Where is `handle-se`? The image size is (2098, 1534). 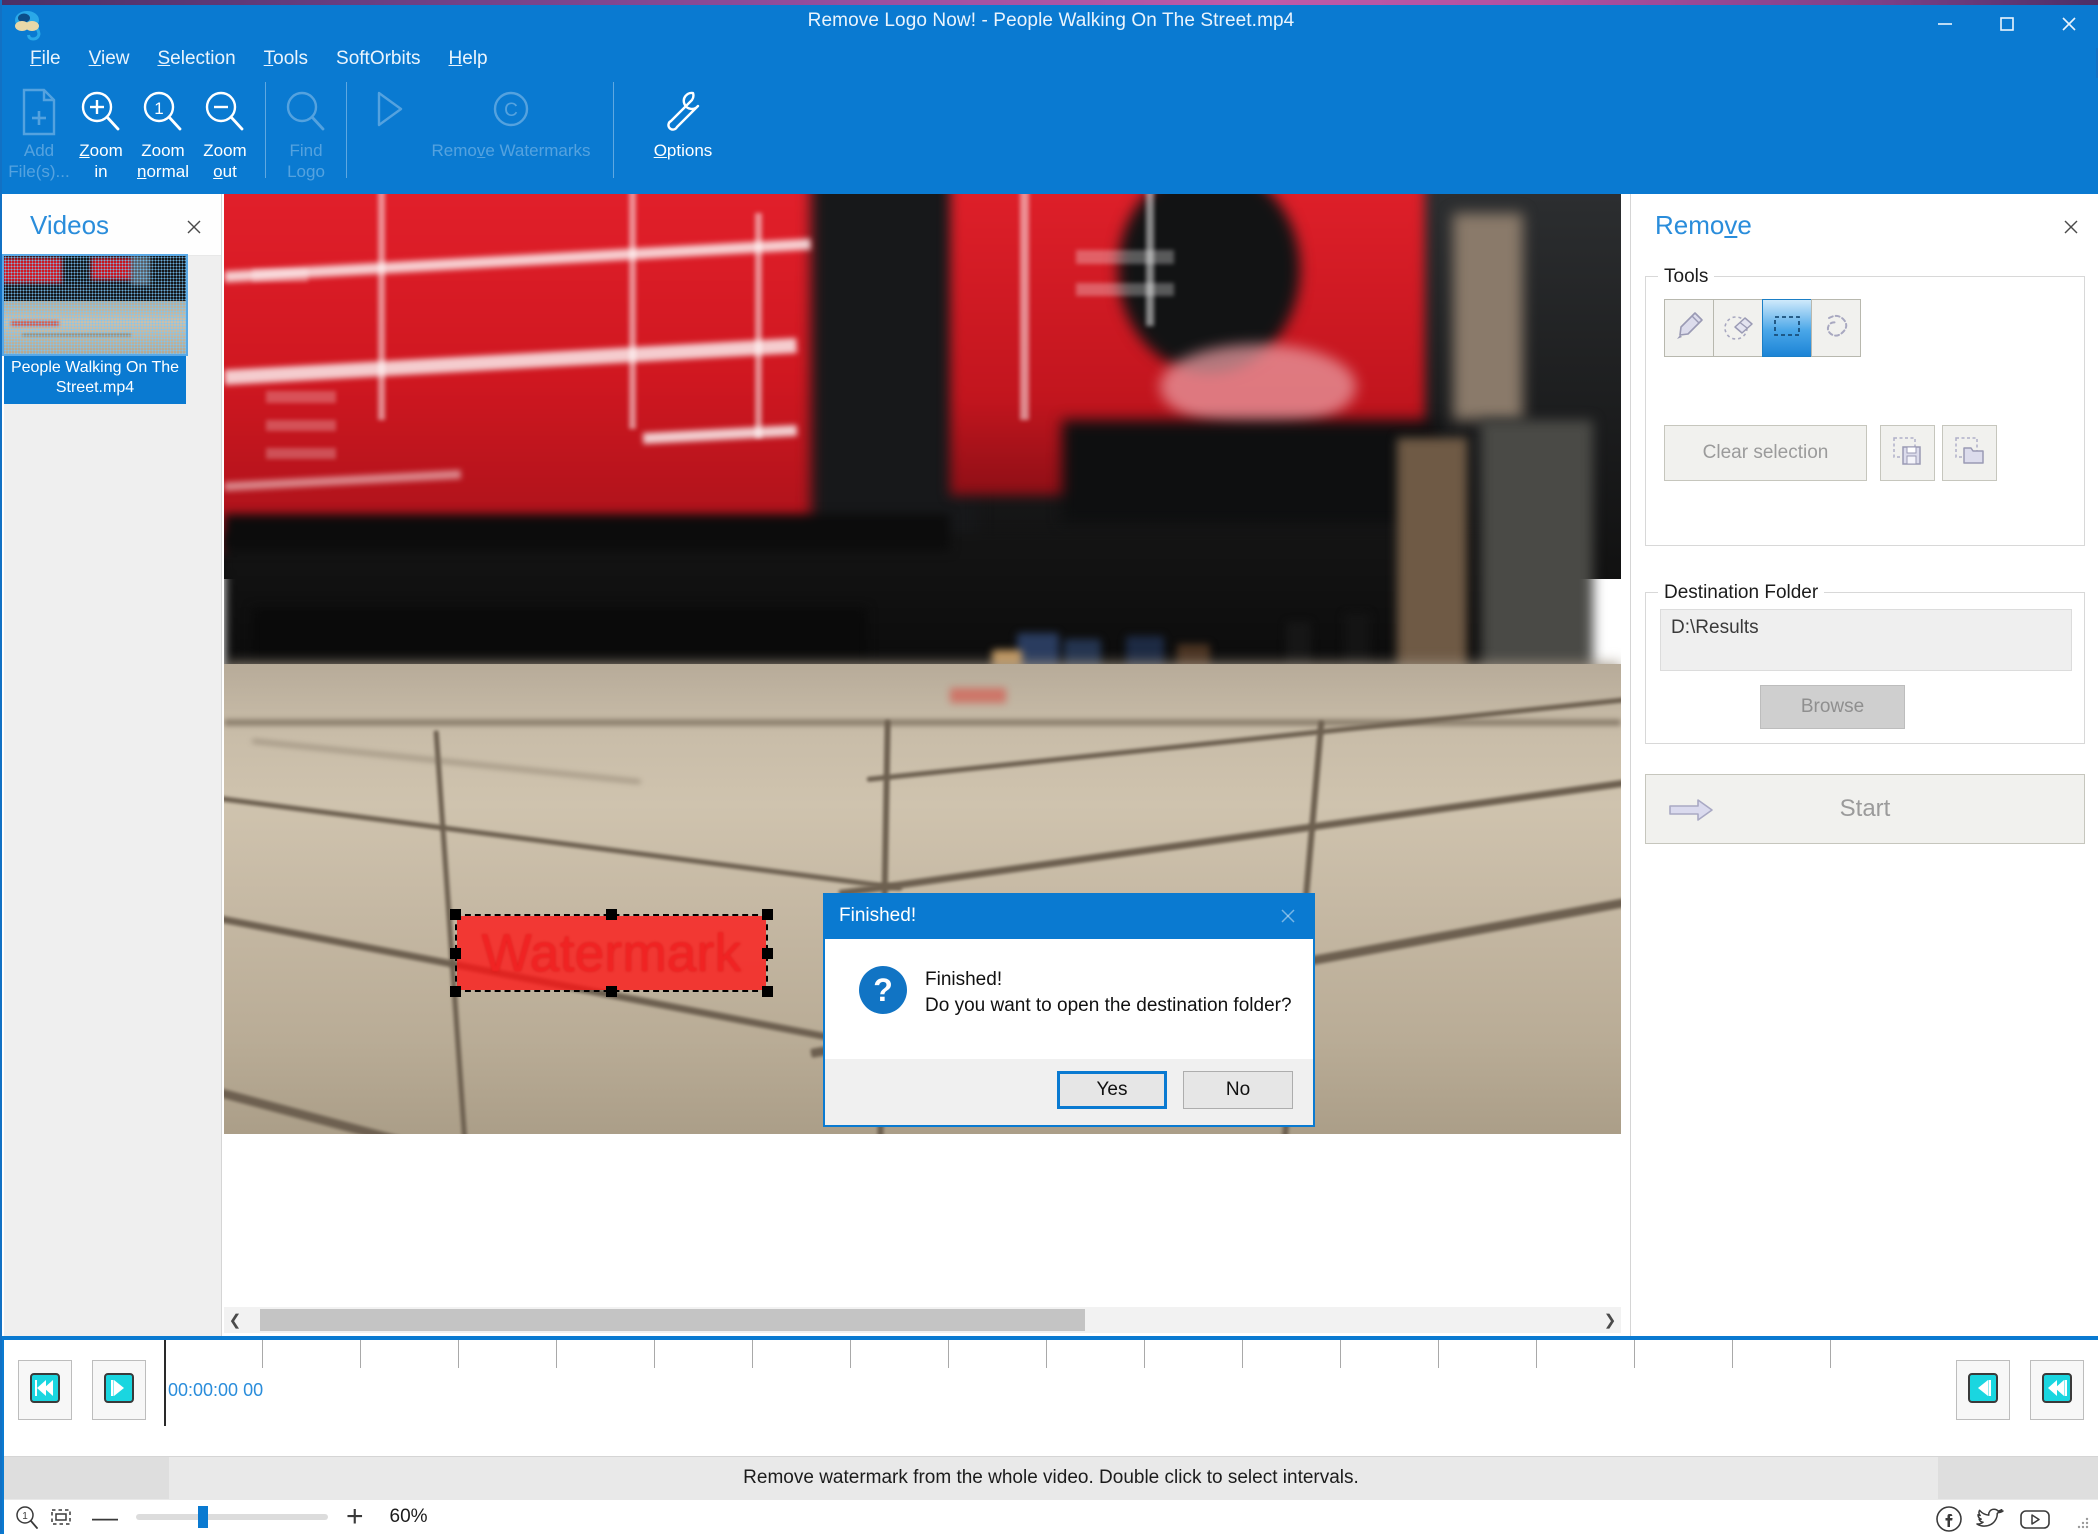 handle-se is located at coordinates (767, 991).